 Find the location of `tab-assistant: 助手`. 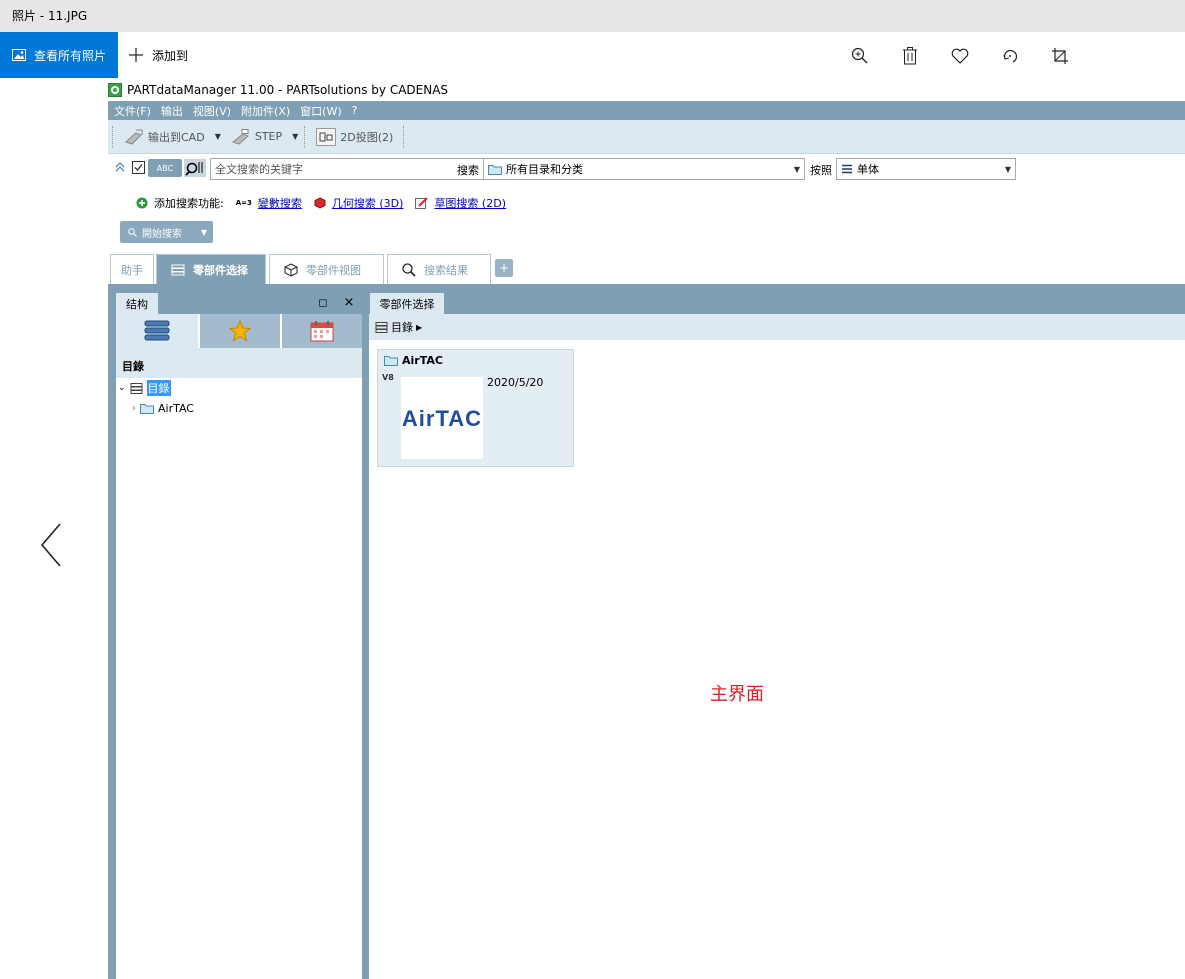

tab-assistant: 助手 is located at coordinates (132, 269).